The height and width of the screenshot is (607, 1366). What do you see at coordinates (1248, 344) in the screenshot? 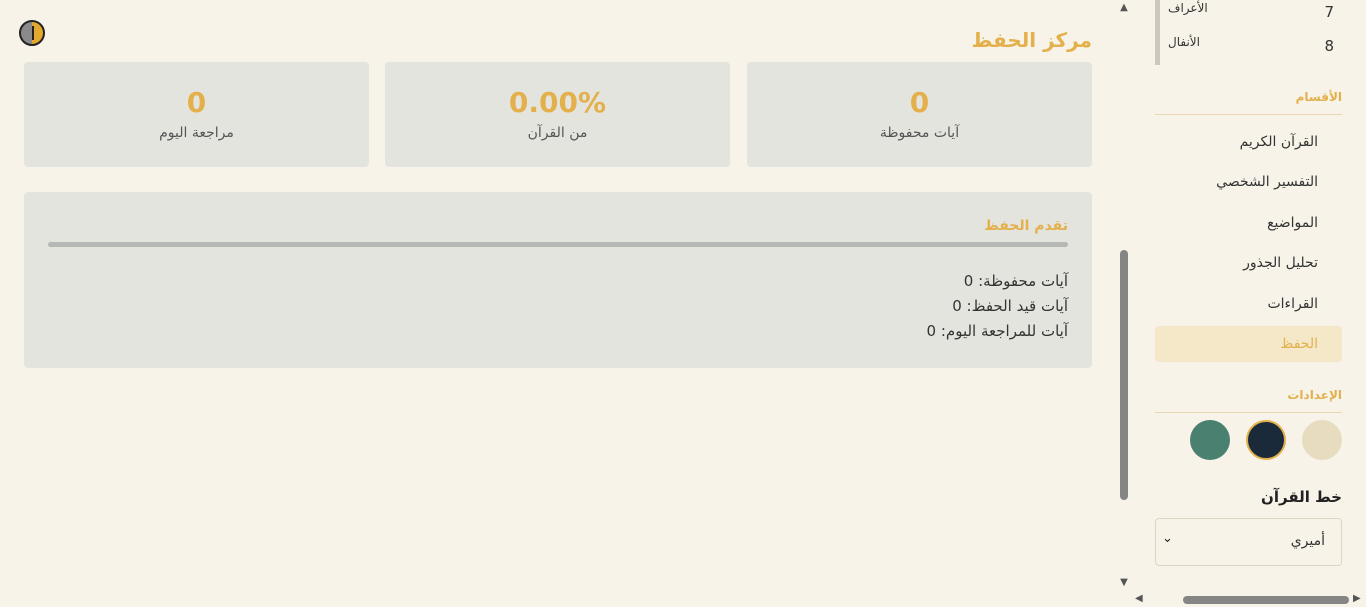
I see `nav-item-memorization: الحفظ` at bounding box center [1248, 344].